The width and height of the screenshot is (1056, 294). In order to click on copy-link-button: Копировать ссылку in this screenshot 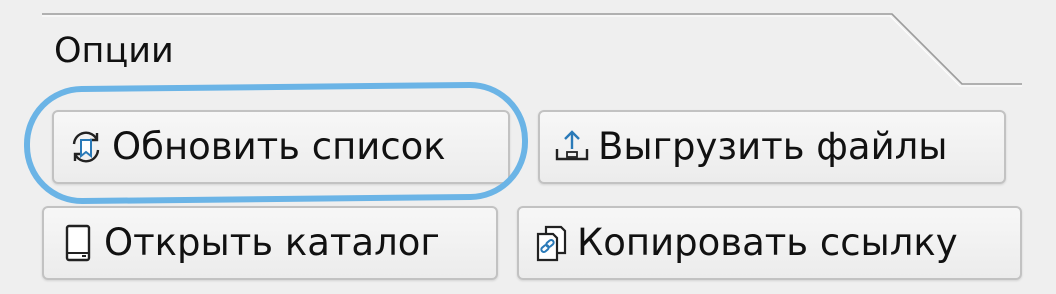, I will do `click(769, 243)`.